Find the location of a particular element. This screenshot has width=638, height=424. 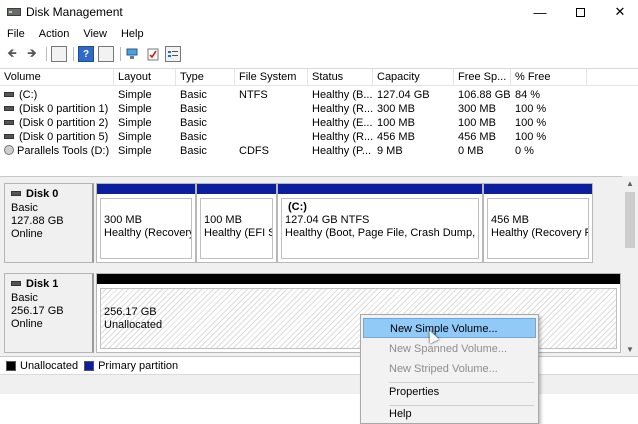

cell-layout: Simple is located at coordinates (135, 109).